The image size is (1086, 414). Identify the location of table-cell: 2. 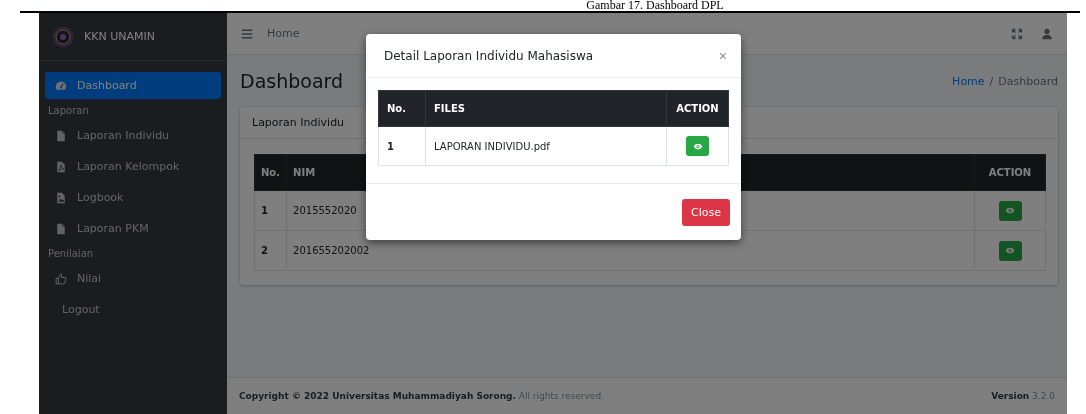
(270, 250).